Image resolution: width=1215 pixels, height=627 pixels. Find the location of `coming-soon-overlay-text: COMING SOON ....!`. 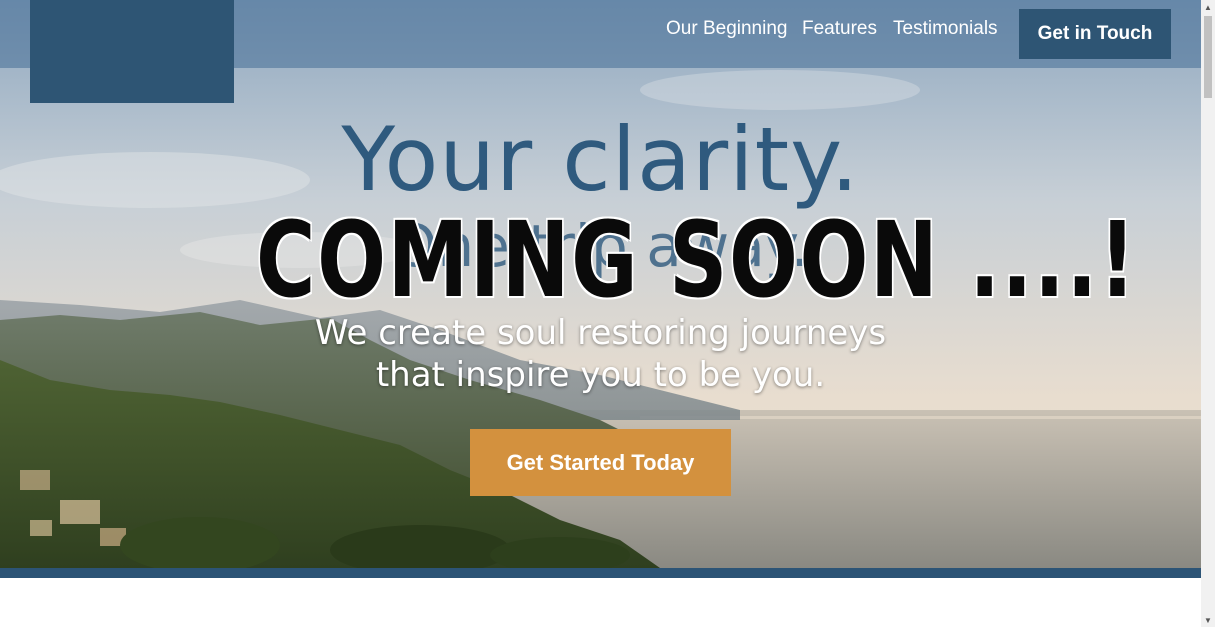

coming-soon-overlay-text: COMING SOON ....! is located at coordinates (697, 260).